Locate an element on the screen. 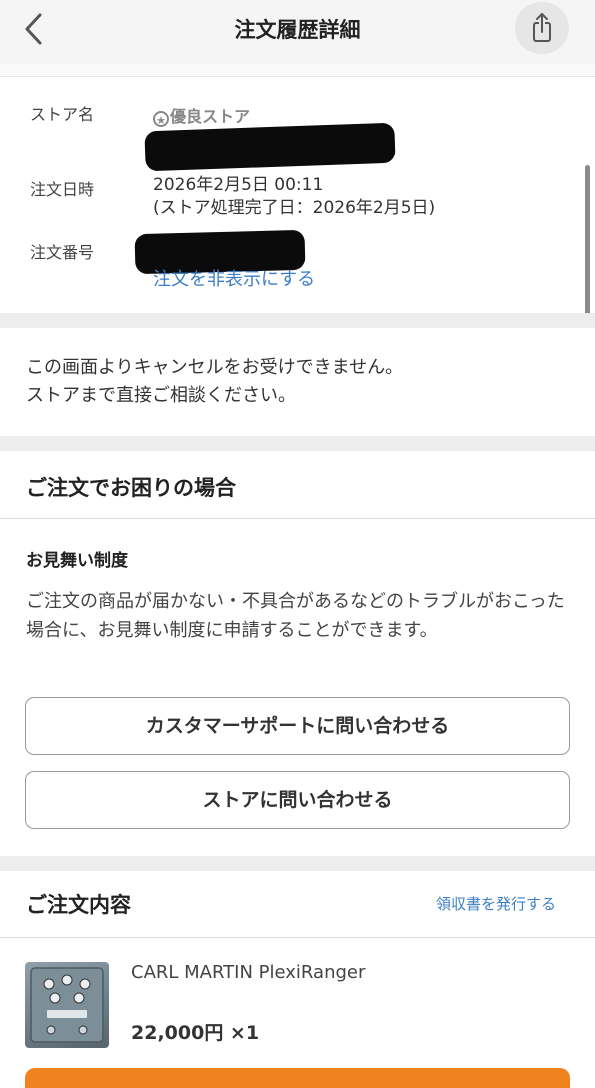 Image resolution: width=595 pixels, height=1088 pixels. notice-line-2: ストアまで直接ご相談ください。 is located at coordinates (161, 395).